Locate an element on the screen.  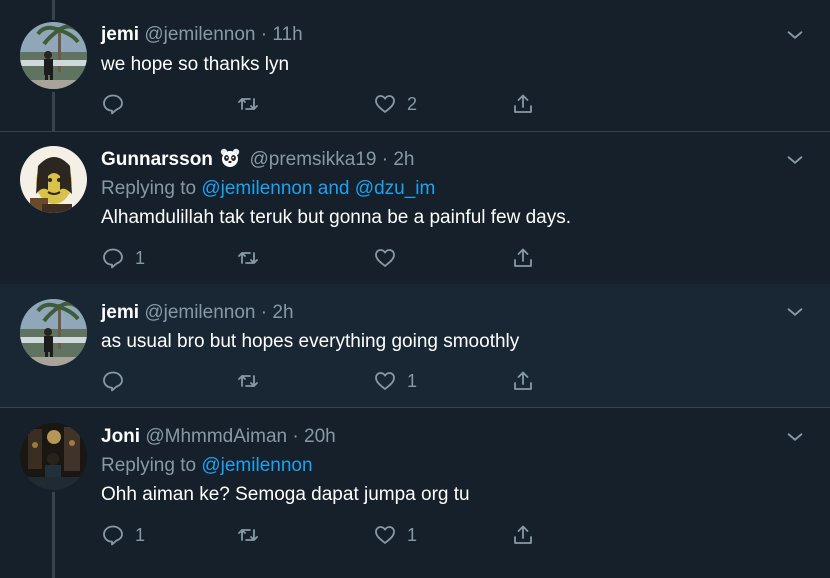
panda-face-emoji is located at coordinates (230, 157).